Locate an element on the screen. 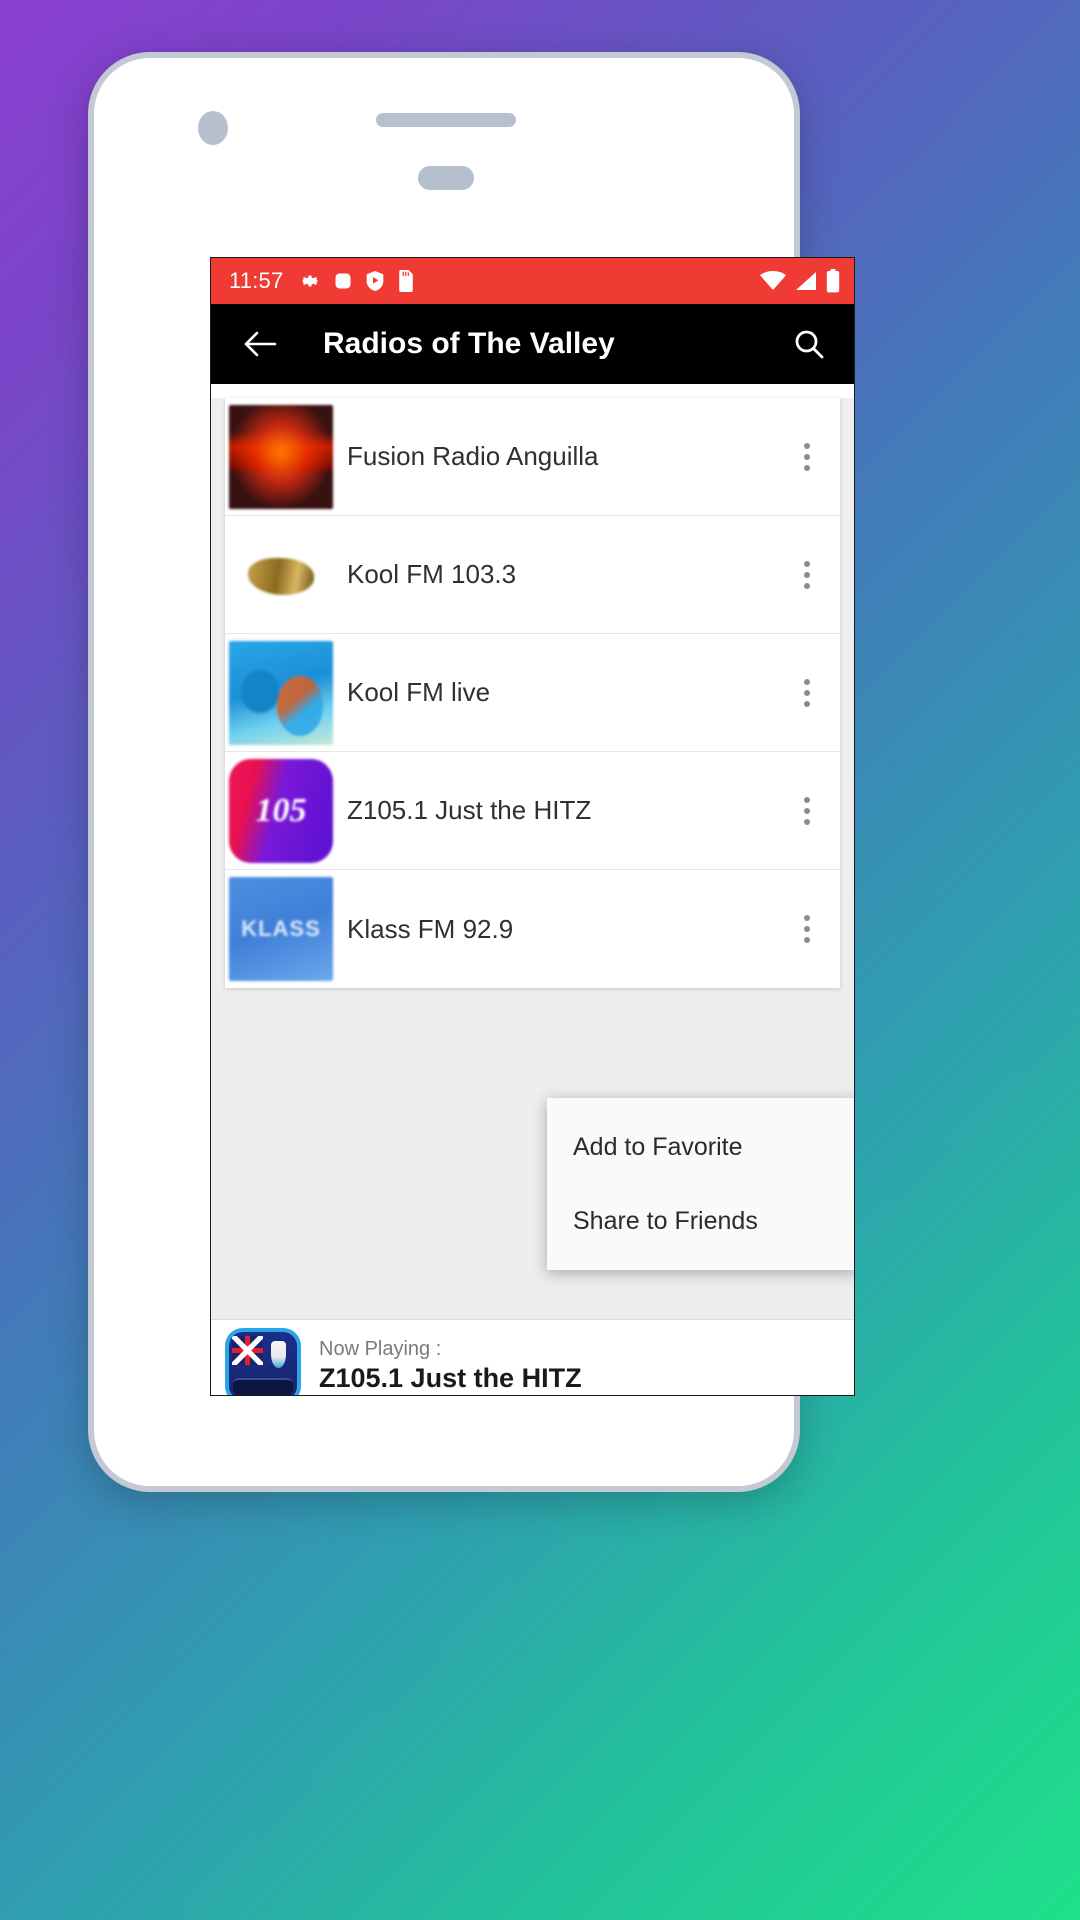 The image size is (1080, 1920). now-playing-bar: Now Playing : Z105.1 Just the HITZ is located at coordinates (532, 1357).